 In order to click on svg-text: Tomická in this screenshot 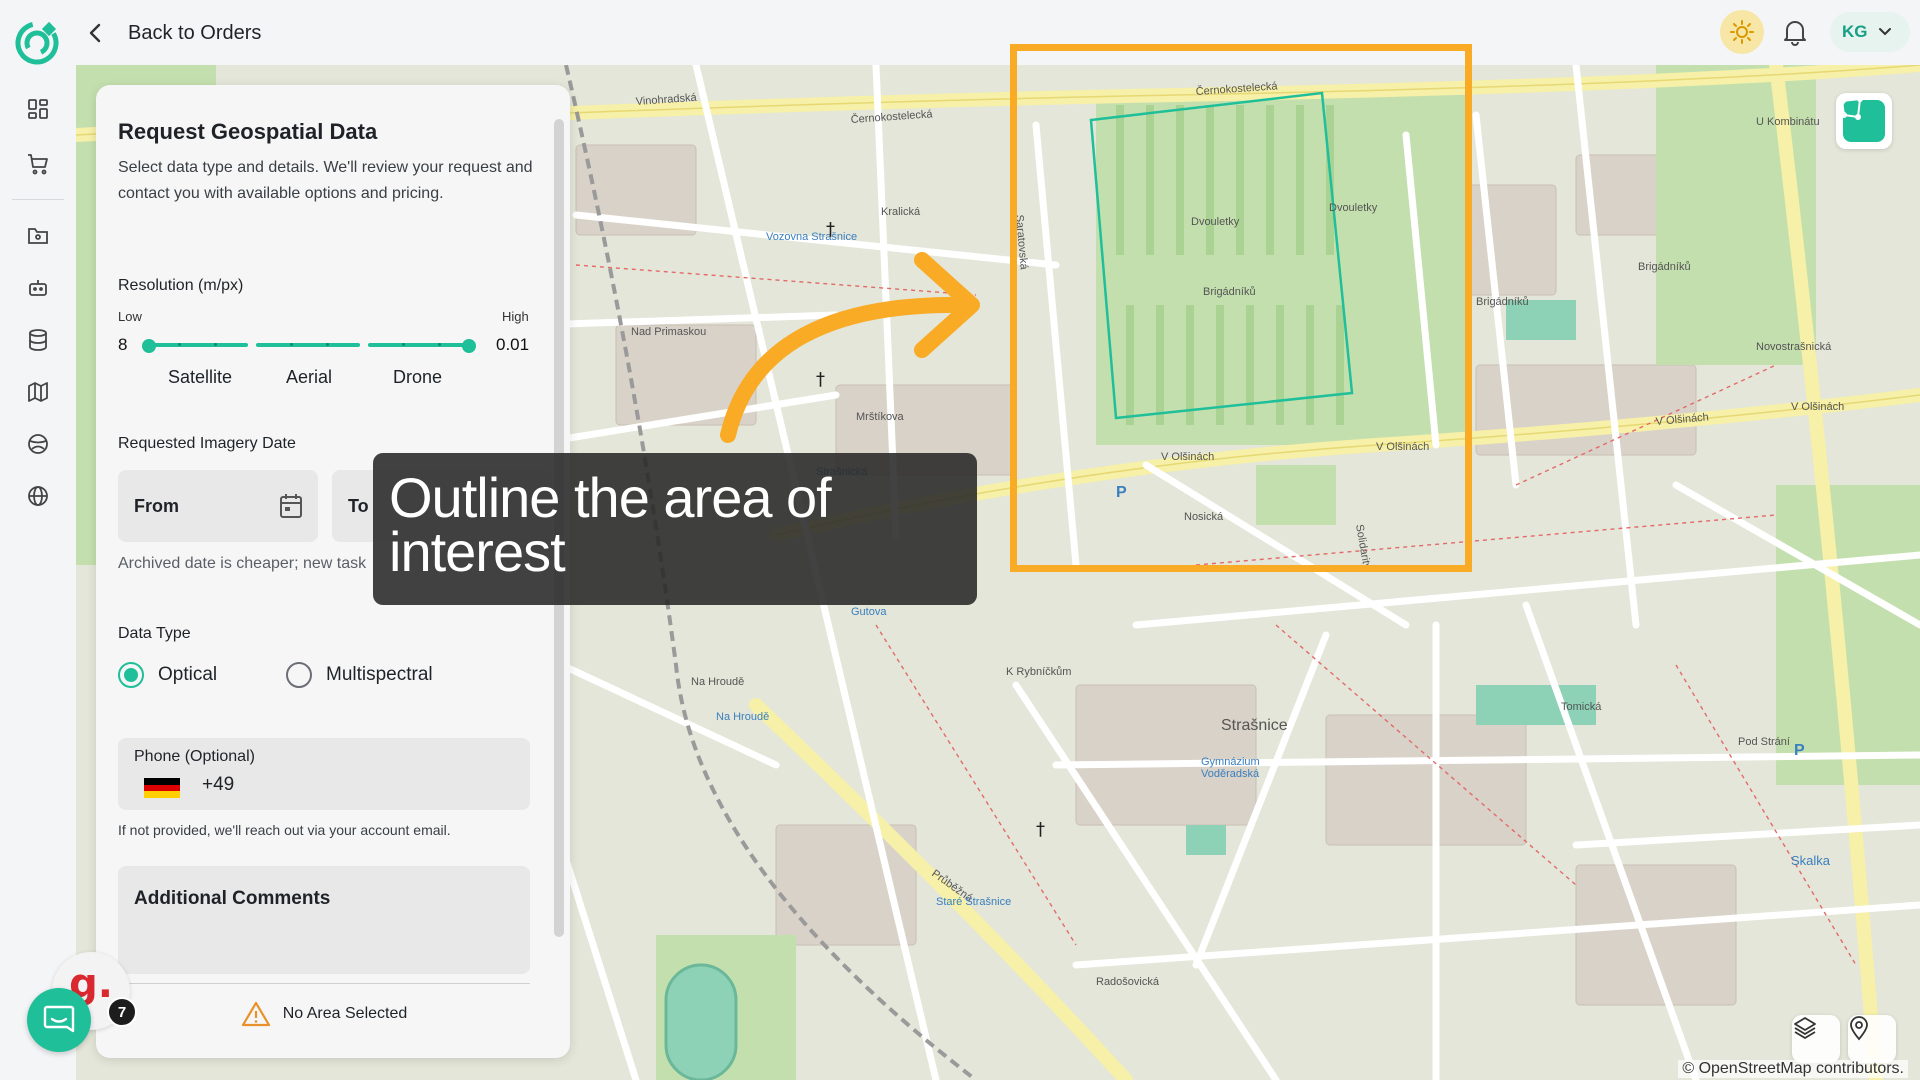, I will do `click(1581, 707)`.